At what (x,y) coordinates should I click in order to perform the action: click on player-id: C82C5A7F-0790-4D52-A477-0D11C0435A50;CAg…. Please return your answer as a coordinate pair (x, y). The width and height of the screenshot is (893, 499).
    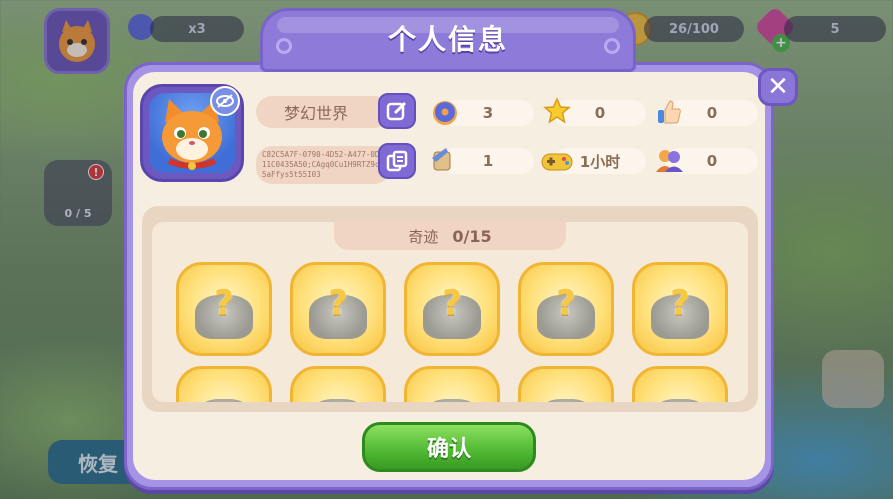
    Looking at the image, I should click on (323, 165).